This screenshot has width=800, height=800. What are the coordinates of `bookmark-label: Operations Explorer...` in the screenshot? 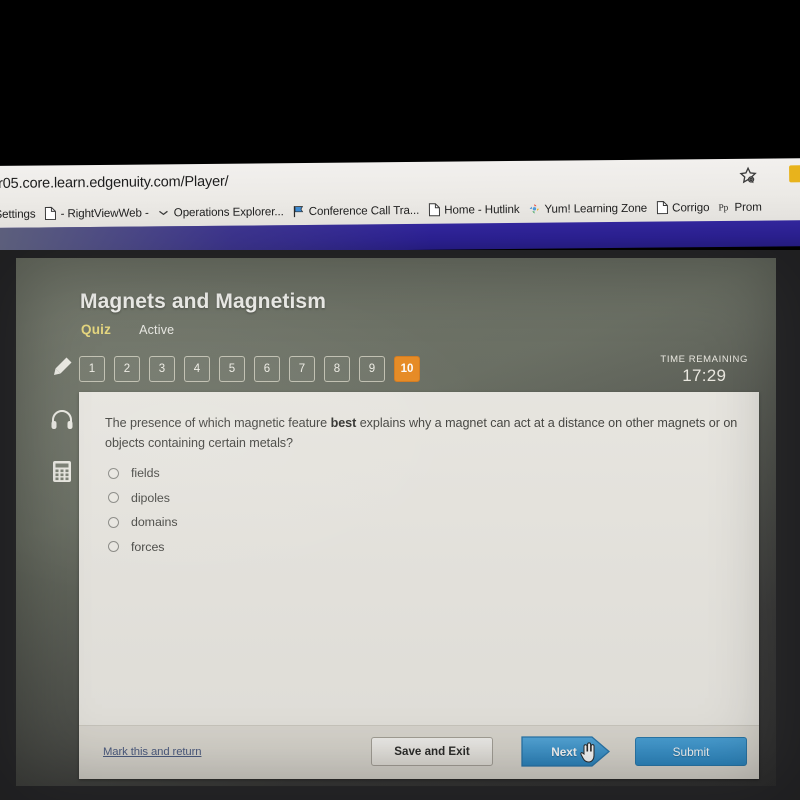 It's located at (228, 211).